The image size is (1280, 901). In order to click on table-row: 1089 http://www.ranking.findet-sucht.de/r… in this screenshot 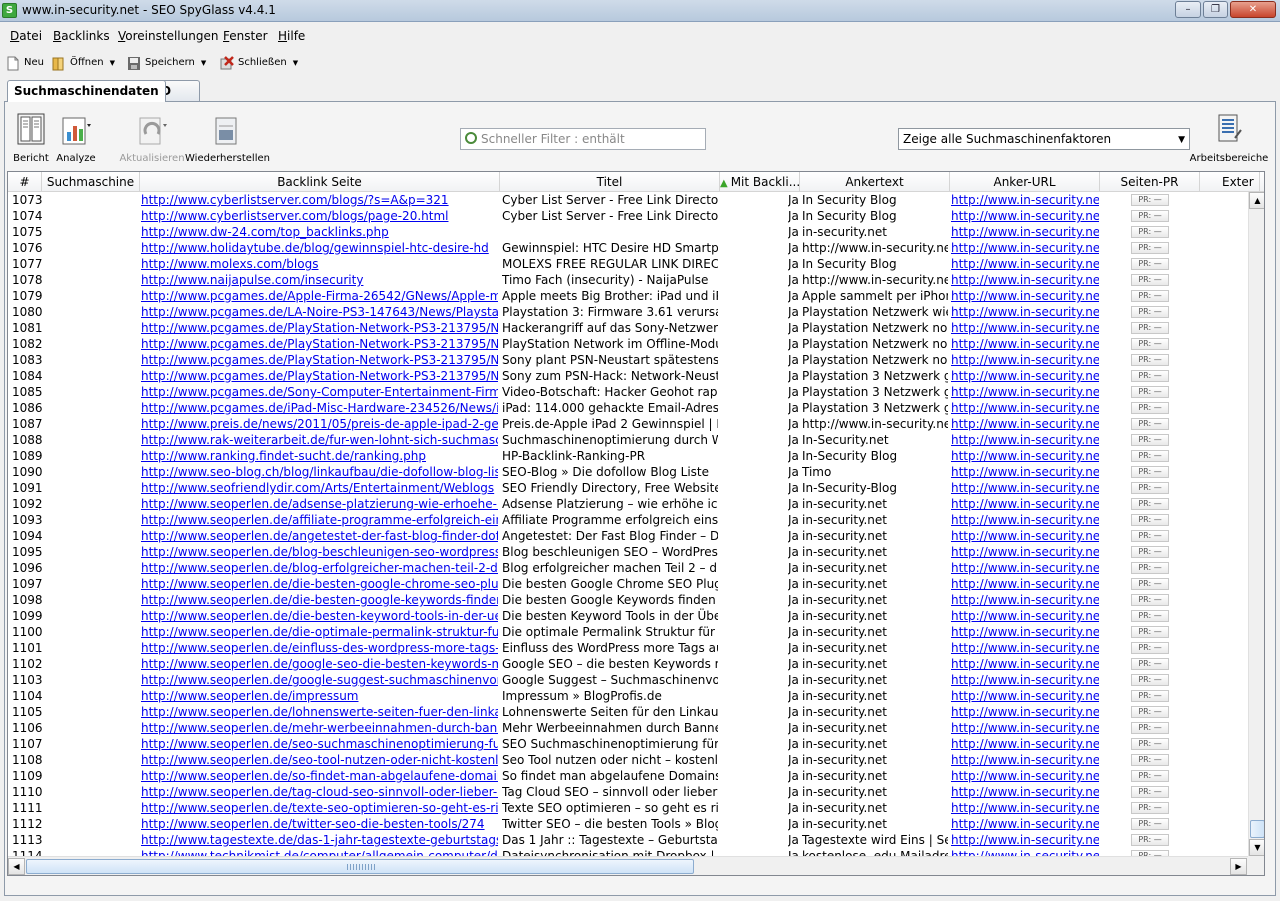, I will do `click(628, 456)`.